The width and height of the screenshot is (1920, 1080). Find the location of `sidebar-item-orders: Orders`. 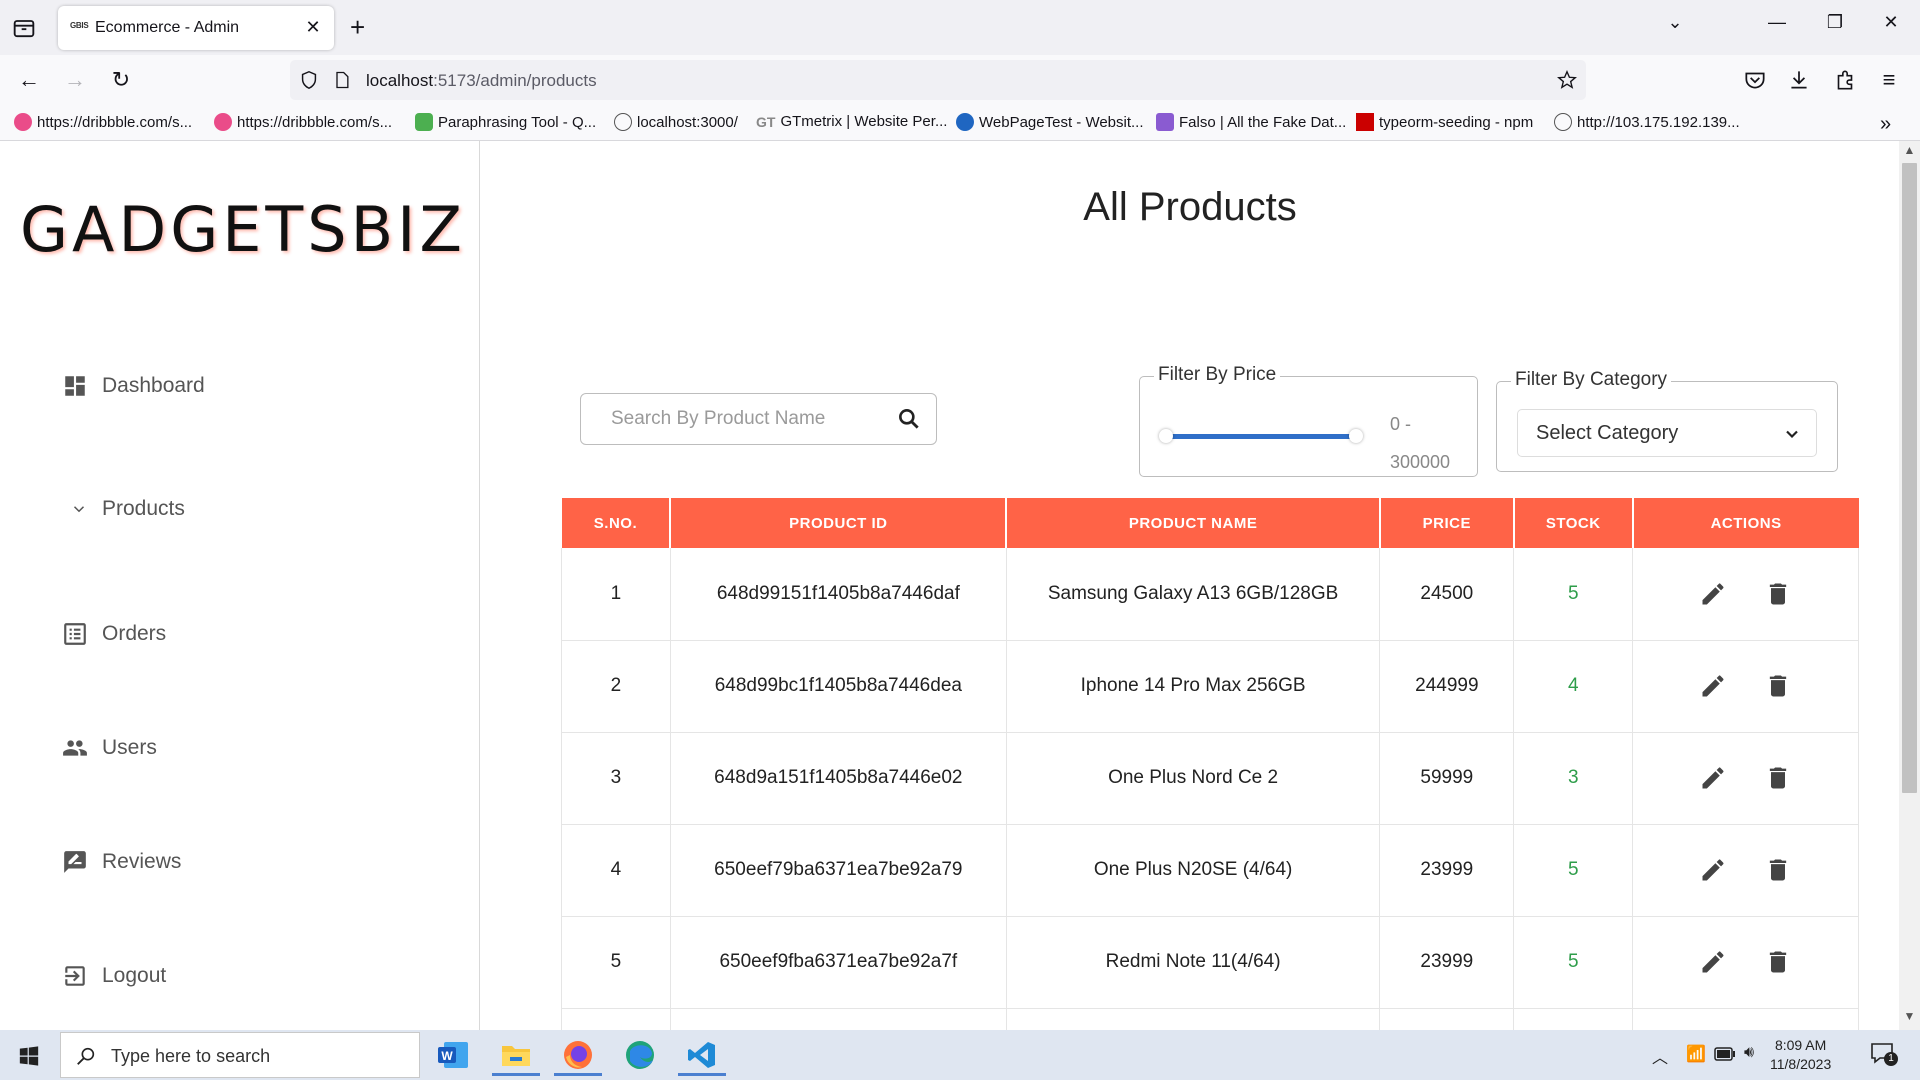

sidebar-item-orders: Orders is located at coordinates (114, 634).